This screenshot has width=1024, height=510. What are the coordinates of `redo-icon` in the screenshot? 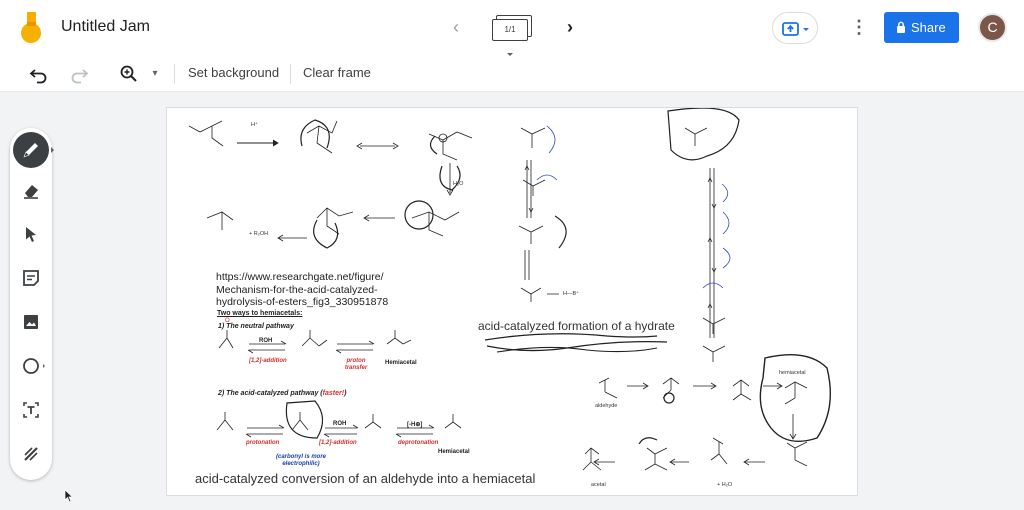 It's located at (80, 76).